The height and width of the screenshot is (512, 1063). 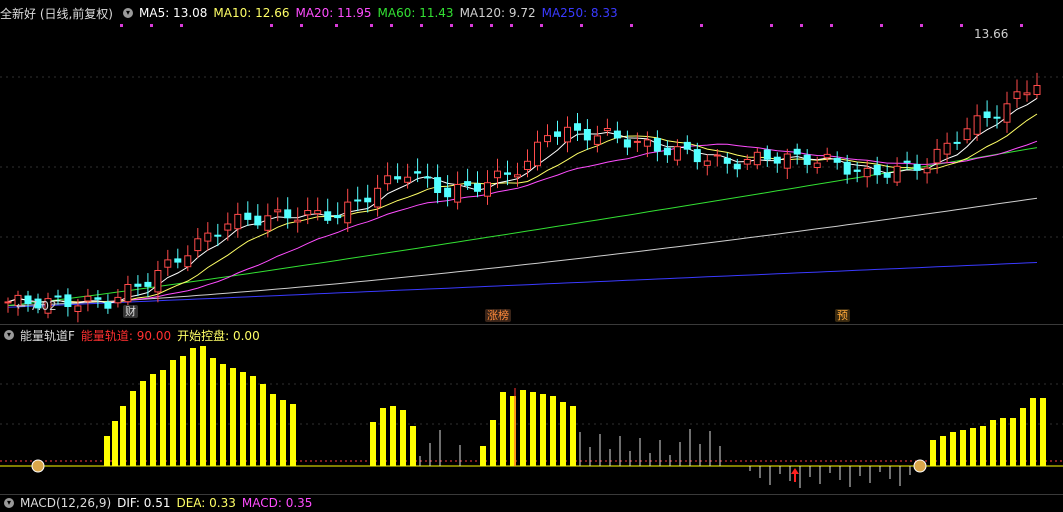 What do you see at coordinates (277, 503) in the screenshot?
I see `macd-value: MACD: 0.35` at bounding box center [277, 503].